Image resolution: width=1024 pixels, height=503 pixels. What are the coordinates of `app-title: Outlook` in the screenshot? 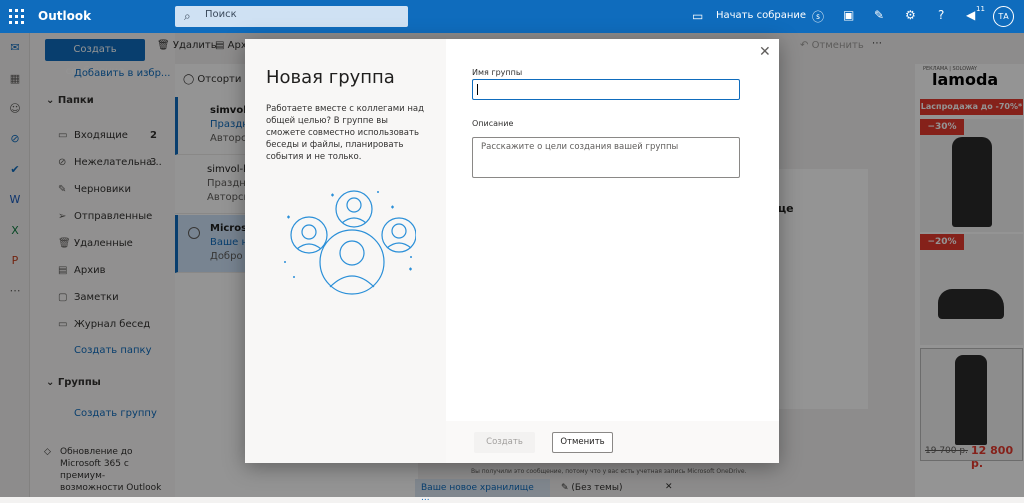 It's located at (64, 16).